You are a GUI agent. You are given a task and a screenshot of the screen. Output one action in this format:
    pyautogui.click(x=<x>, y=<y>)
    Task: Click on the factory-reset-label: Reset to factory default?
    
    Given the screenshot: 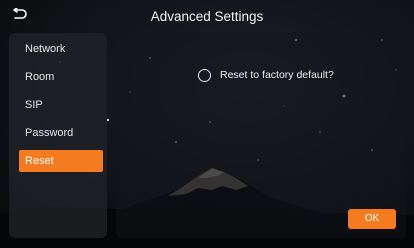 What is the action you would take?
    pyautogui.click(x=277, y=75)
    